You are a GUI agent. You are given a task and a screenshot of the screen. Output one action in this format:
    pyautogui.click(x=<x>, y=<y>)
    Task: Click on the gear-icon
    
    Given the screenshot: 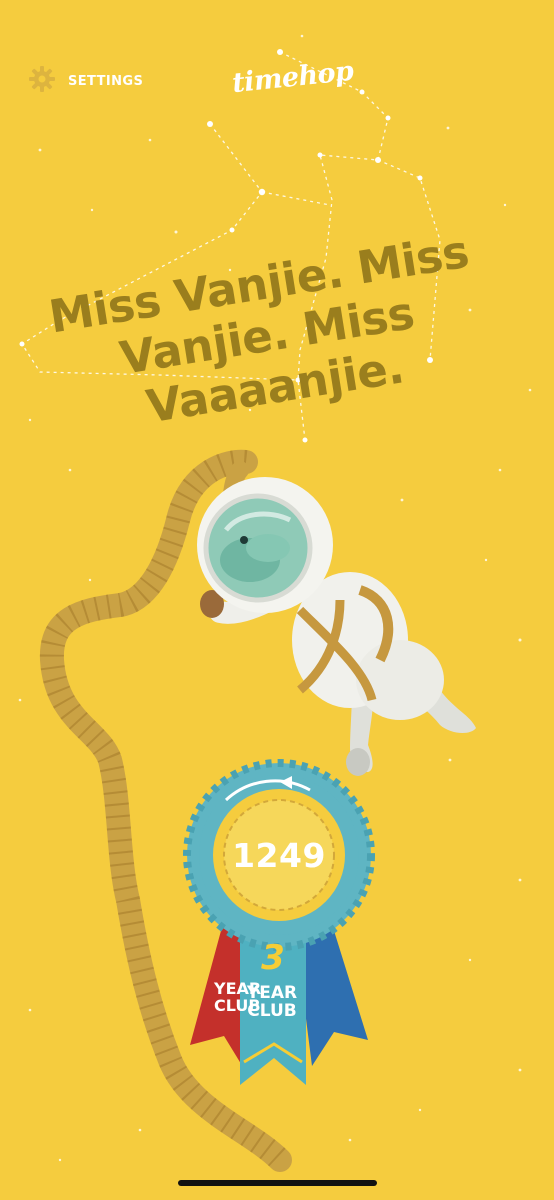 What is the action you would take?
    pyautogui.click(x=42, y=81)
    